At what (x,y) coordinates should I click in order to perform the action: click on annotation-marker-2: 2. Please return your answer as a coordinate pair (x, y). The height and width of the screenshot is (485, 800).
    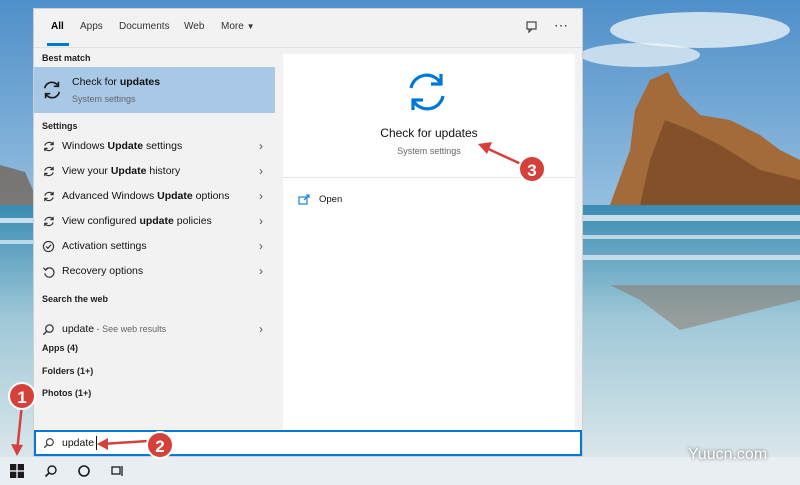
    Looking at the image, I should click on (160, 445).